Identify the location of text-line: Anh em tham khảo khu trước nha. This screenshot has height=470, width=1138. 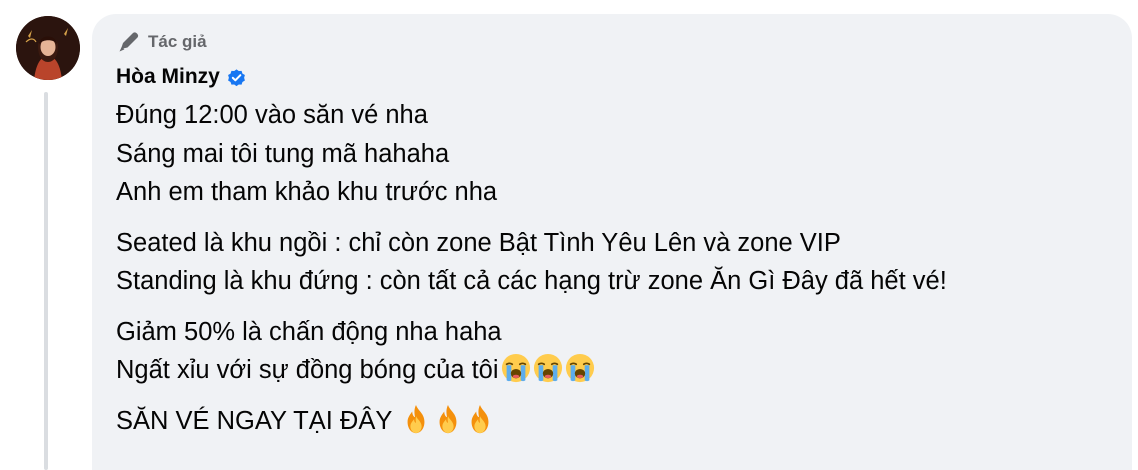
(307, 192).